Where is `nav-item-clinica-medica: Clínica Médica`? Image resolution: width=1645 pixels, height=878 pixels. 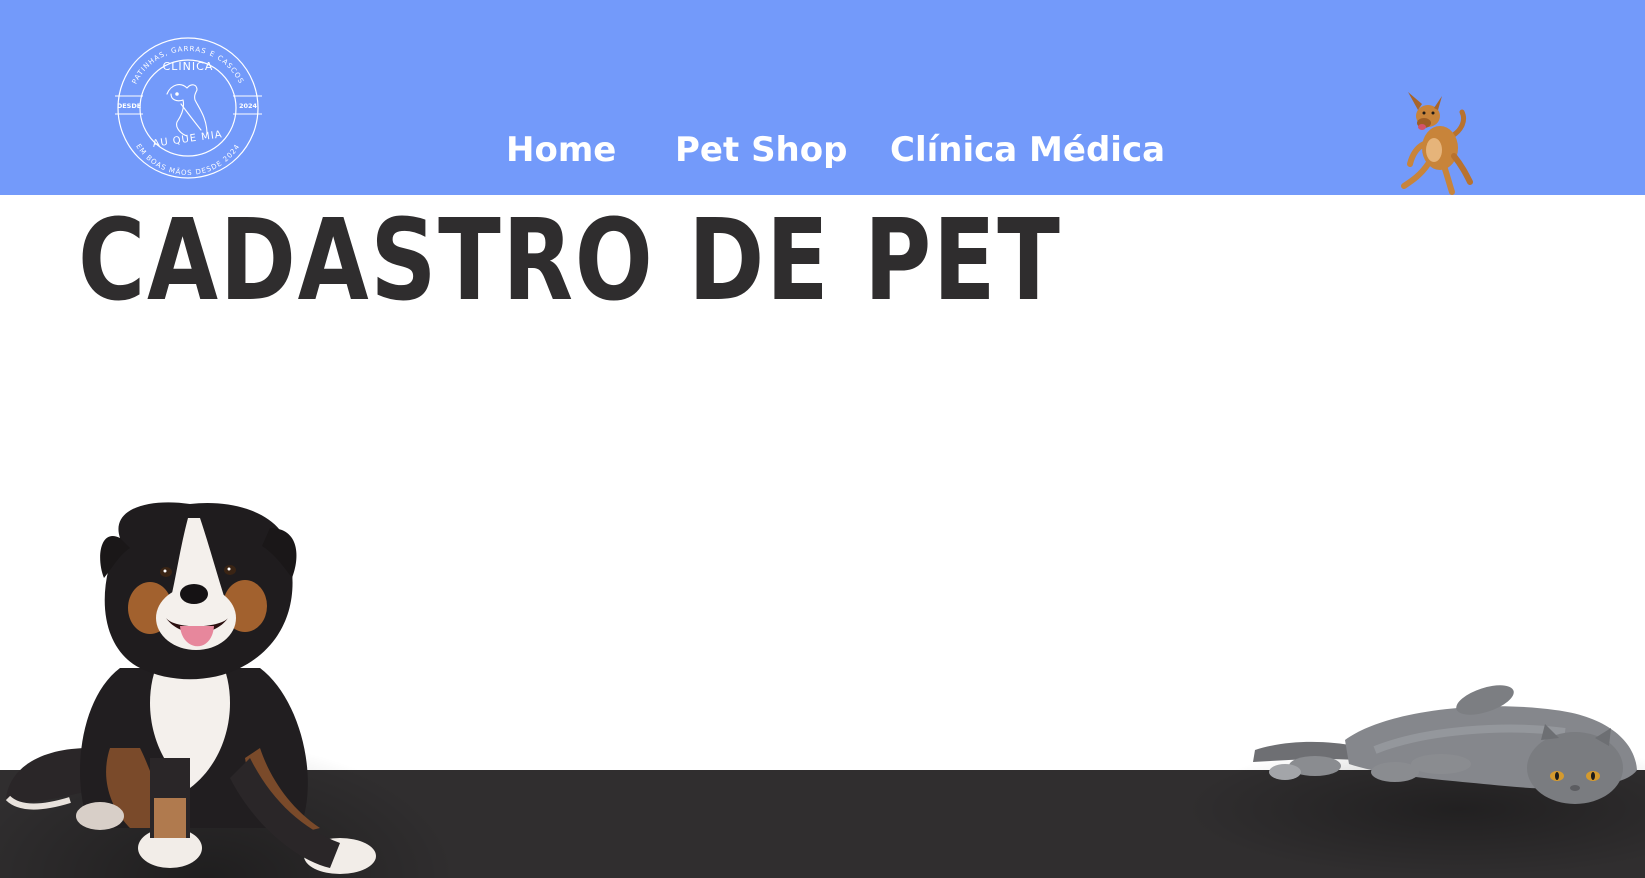 nav-item-clinica-medica: Clínica Médica is located at coordinates (1027, 150).